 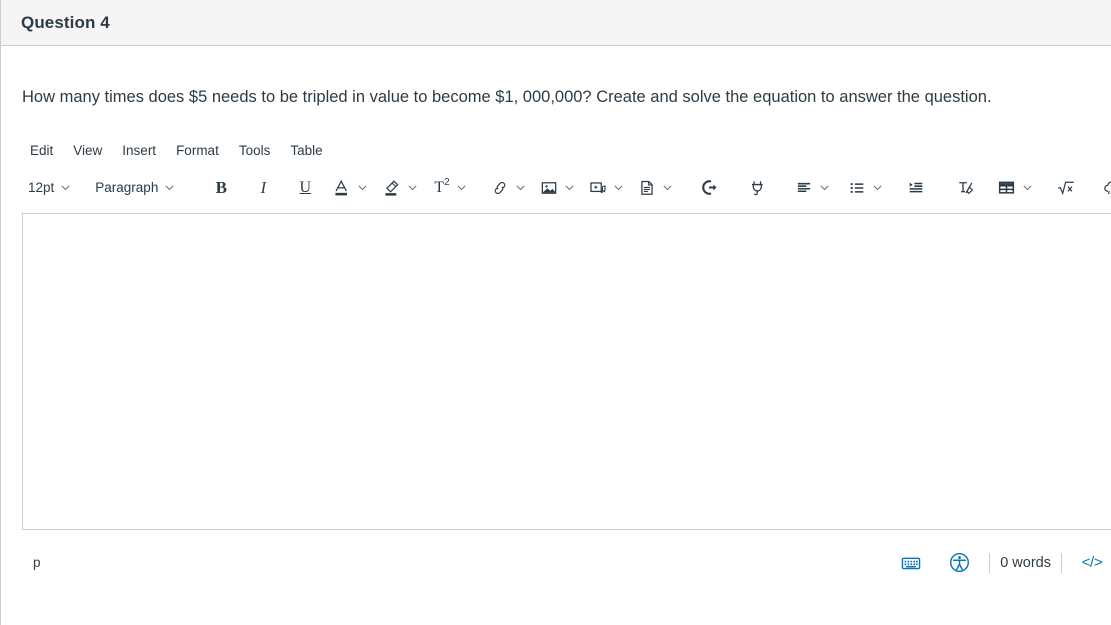 I want to click on cloud-icon, so click(x=1106, y=187).